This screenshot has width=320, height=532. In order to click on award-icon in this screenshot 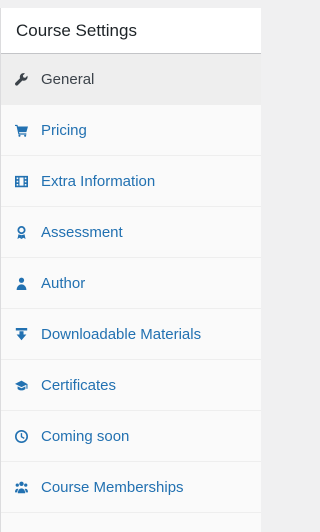, I will do `click(21, 232)`.